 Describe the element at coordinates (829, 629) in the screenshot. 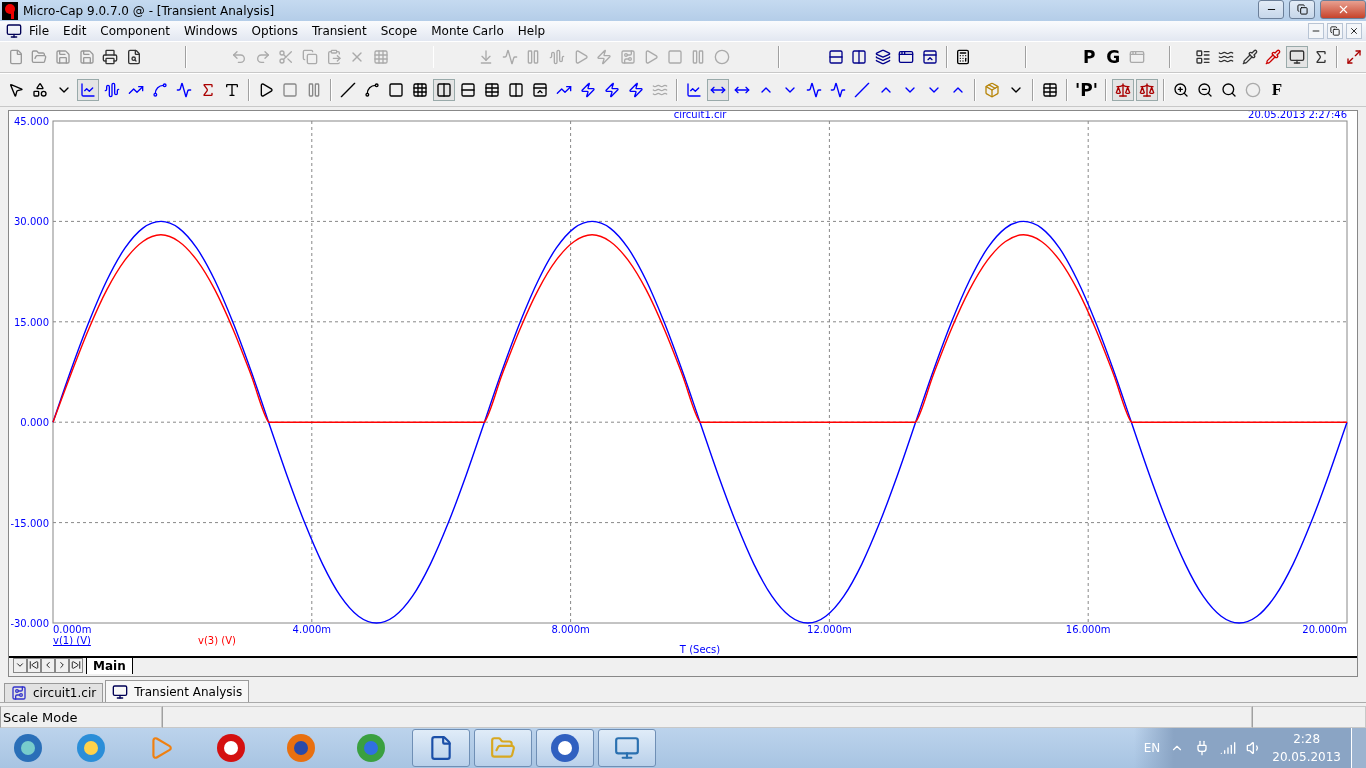

I see `x-tick-label: 12.000m` at that location.